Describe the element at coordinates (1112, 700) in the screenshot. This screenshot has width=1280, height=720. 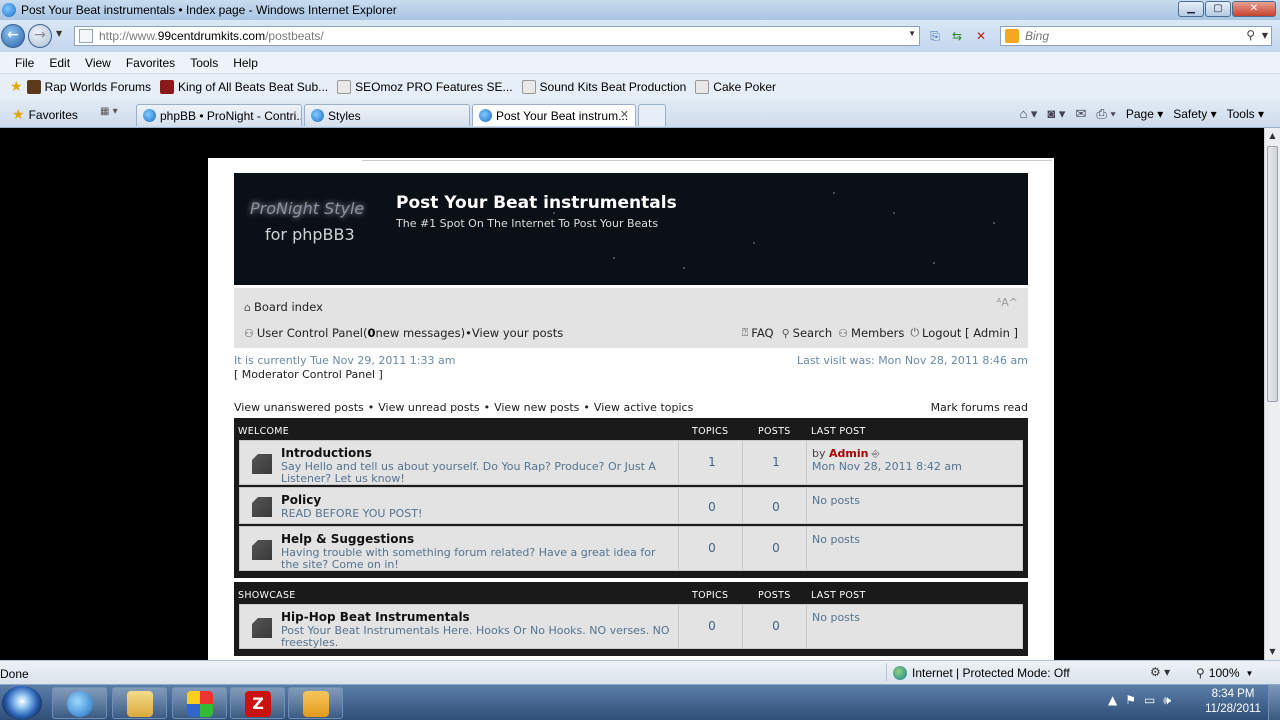
I see `tray-expand-icon: ▲` at that location.